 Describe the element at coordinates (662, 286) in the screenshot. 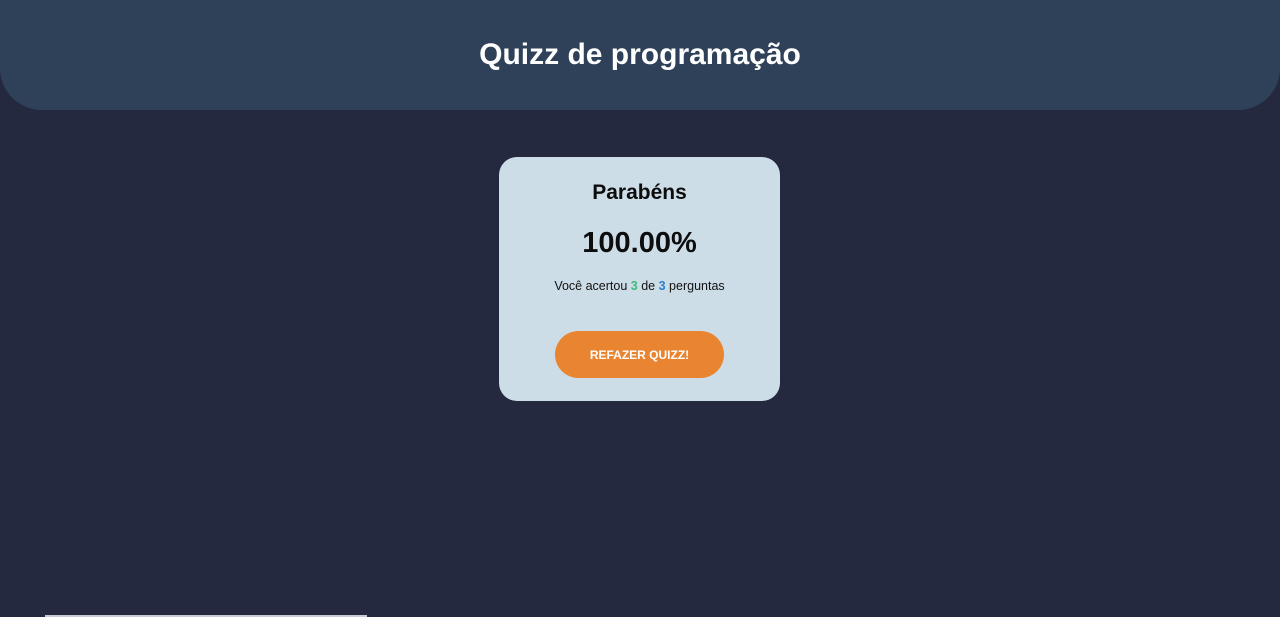

I see `total-count: 3` at that location.